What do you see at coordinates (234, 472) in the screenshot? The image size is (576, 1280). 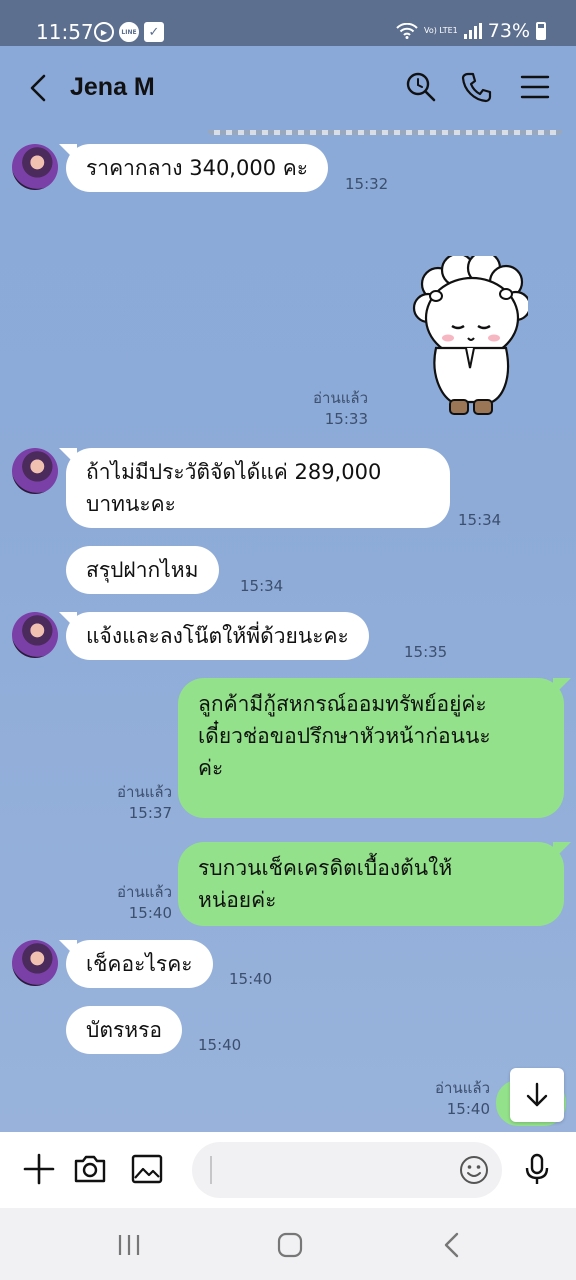 I see `message-text-line: ถ้าไม่มีประวัติจัดได้แค่ 289,000` at bounding box center [234, 472].